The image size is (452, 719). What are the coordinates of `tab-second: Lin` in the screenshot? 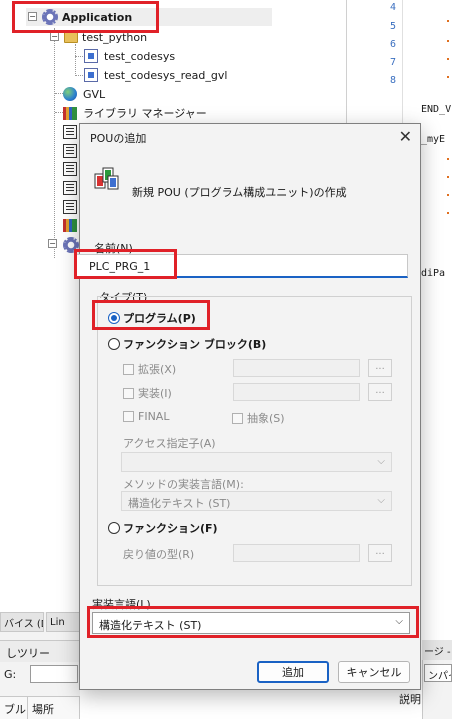 It's located at (63, 622).